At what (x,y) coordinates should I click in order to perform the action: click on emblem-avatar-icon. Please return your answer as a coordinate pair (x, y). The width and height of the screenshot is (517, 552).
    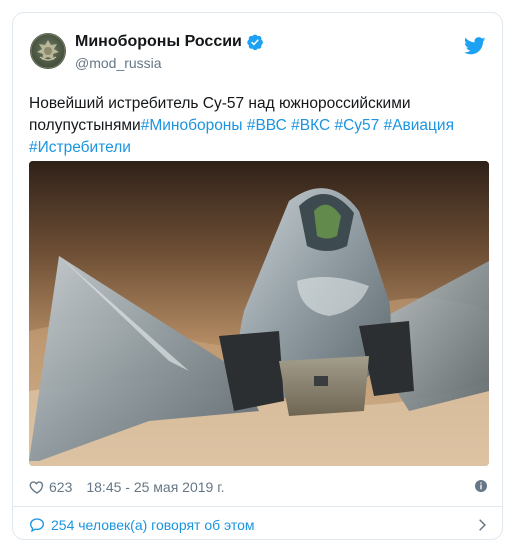
    Looking at the image, I should click on (48, 51).